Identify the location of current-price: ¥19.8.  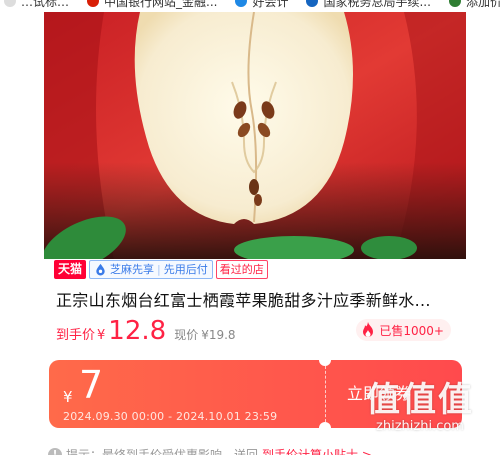
(218, 335).